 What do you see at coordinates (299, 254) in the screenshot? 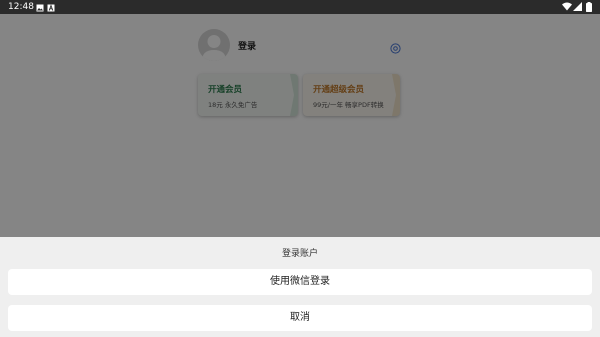
I see `sheet-title: 登录账户` at bounding box center [299, 254].